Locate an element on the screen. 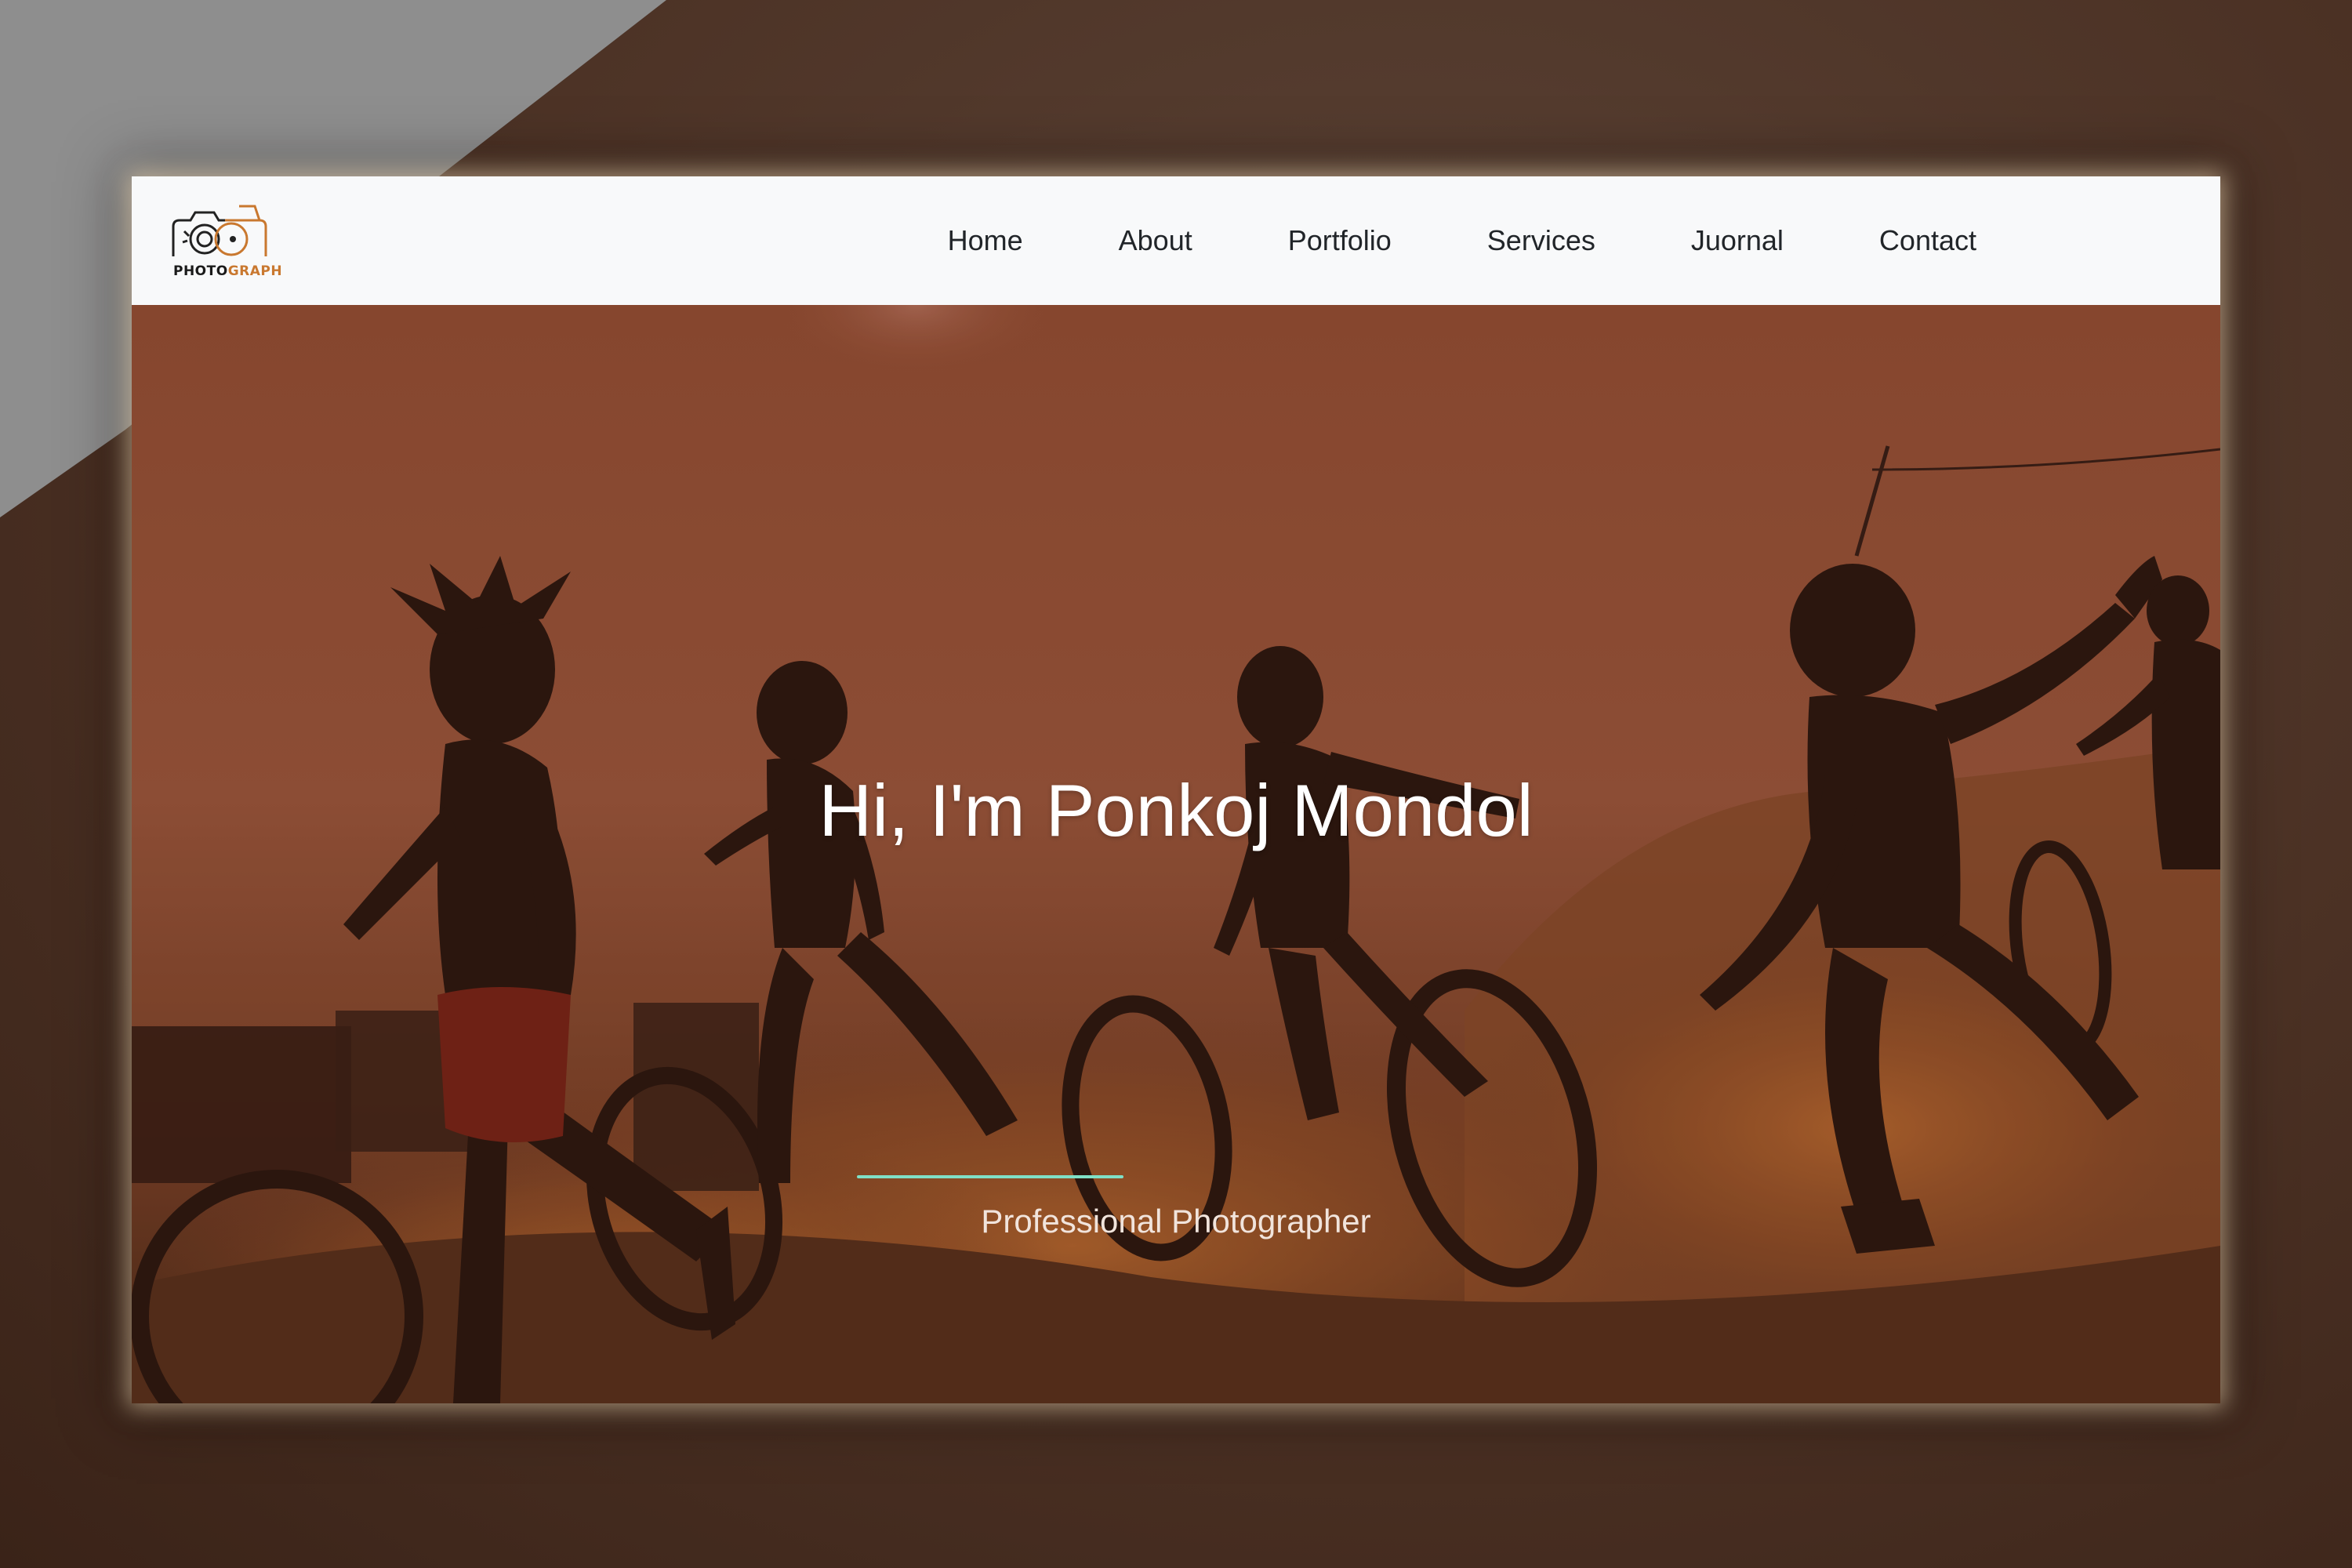 This screenshot has width=2352, height=1568. site-logo: PHOTOGRAPH is located at coordinates (224, 242).